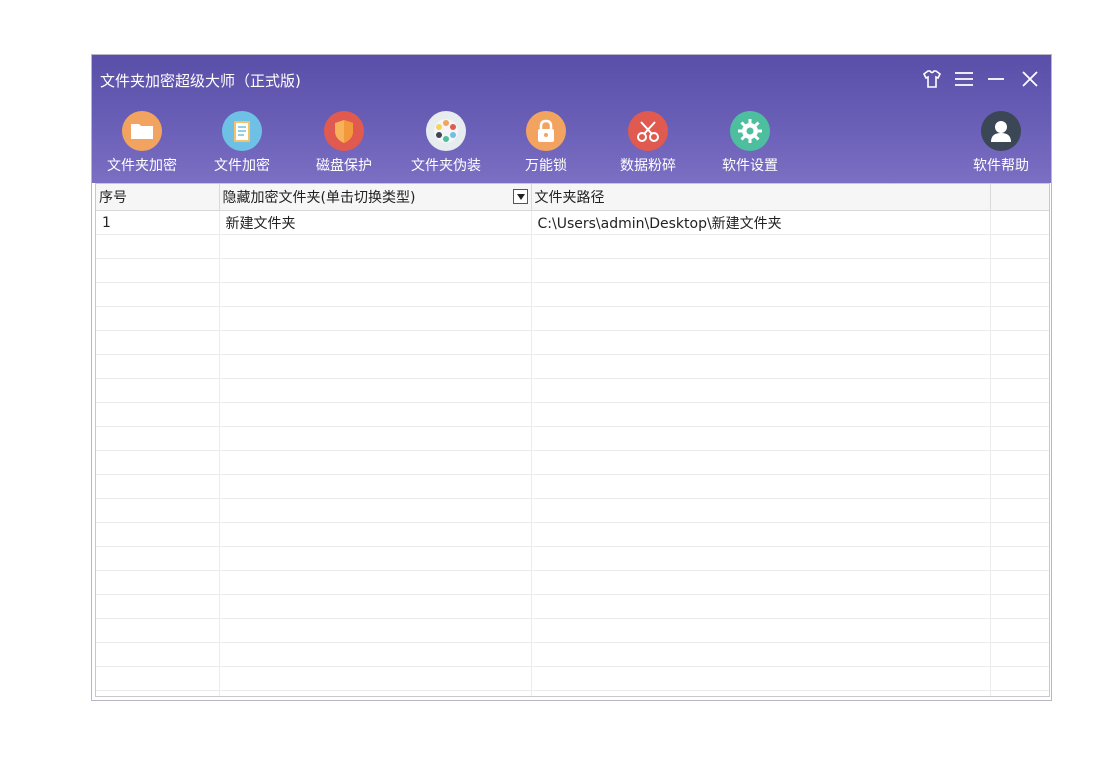 This screenshot has height=760, width=1120. I want to click on minimize-icon, so click(996, 79).